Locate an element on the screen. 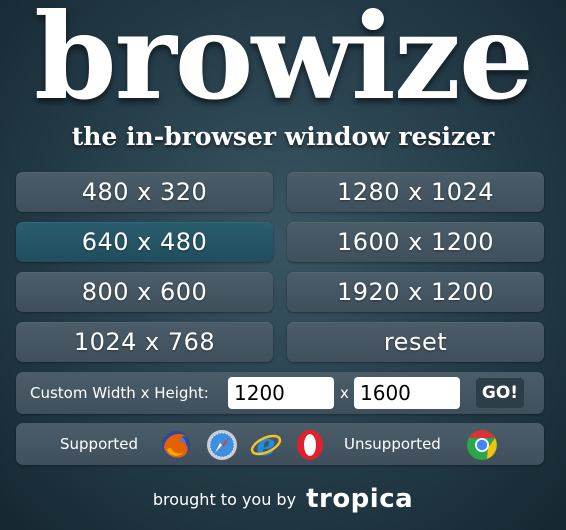  app-subtitle: the in-browser window resizer is located at coordinates (283, 136).